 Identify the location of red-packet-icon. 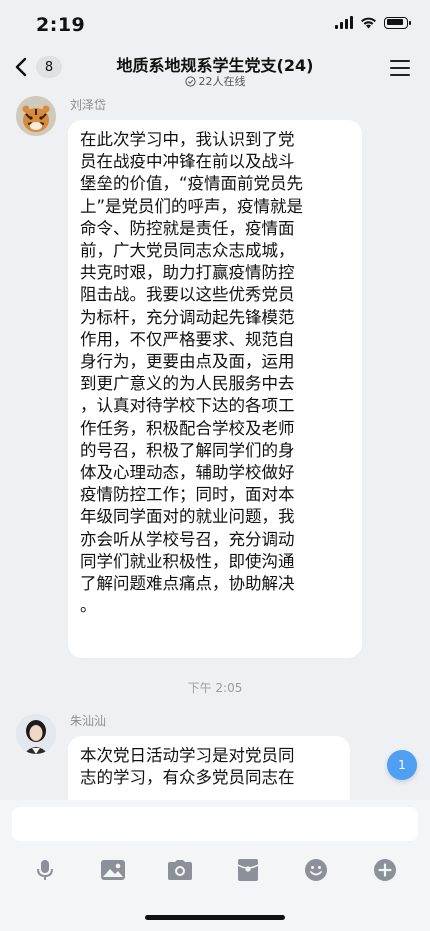
(248, 870).